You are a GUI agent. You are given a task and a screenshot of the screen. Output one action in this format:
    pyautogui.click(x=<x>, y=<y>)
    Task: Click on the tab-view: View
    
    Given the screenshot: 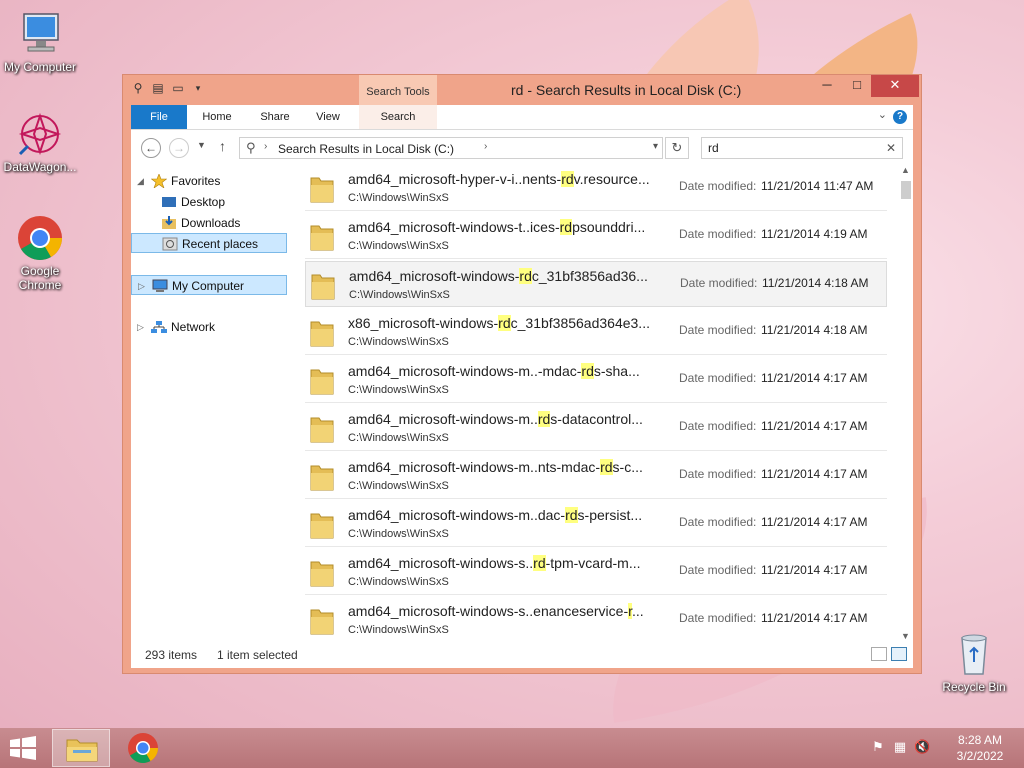 What is the action you would take?
    pyautogui.click(x=328, y=117)
    